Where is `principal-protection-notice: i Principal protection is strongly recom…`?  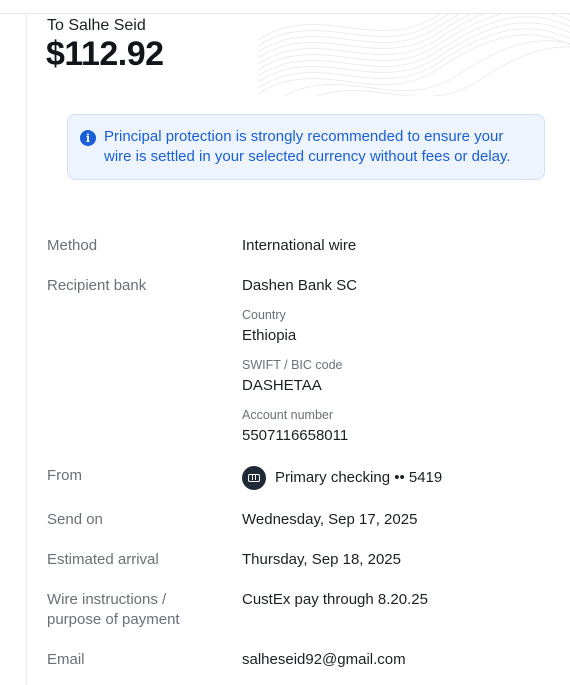
principal-protection-notice: i Principal protection is strongly recom… is located at coordinates (306, 147).